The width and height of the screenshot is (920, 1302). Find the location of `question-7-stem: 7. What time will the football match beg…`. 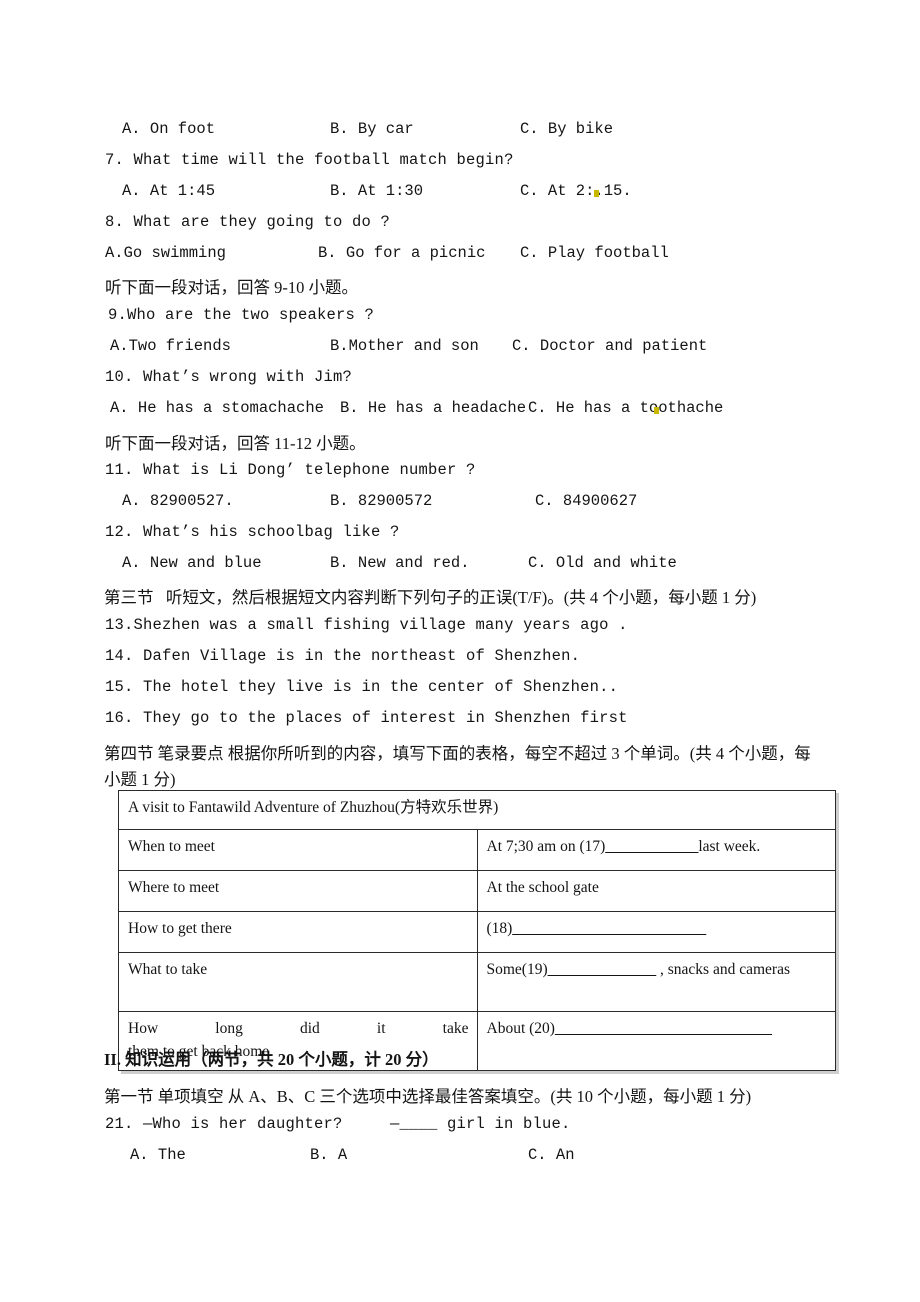

question-7-stem: 7. What time will the football match beg… is located at coordinates (309, 160).